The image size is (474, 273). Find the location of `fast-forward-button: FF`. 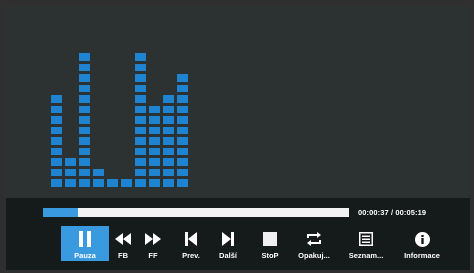

fast-forward-button: FF is located at coordinates (153, 243).